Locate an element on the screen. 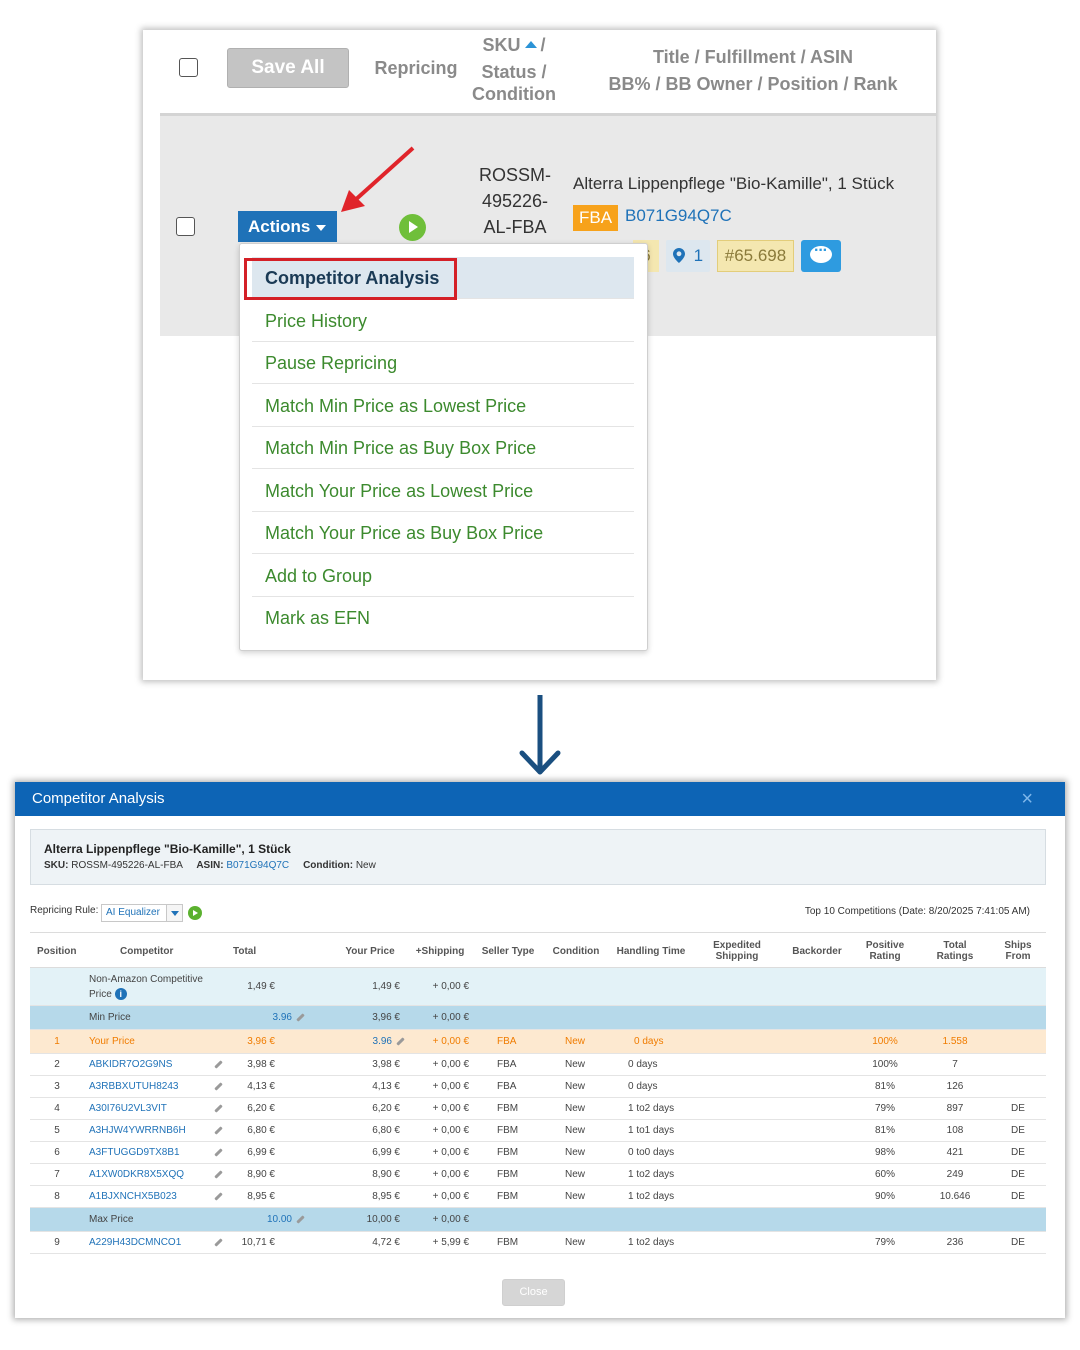  menu-item-pause-repricing: Pause Repricing is located at coordinates (443, 363).